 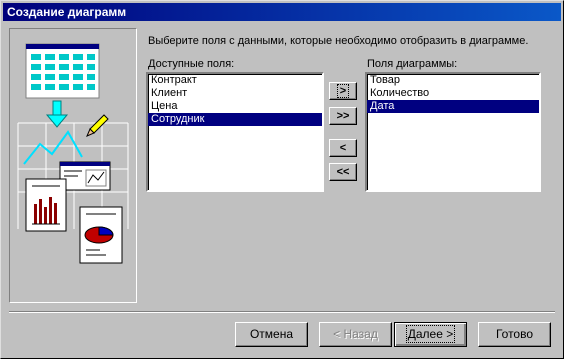 I want to click on available-fields-list: Контракт Клиент Цена Сотрудник, so click(x=235, y=132).